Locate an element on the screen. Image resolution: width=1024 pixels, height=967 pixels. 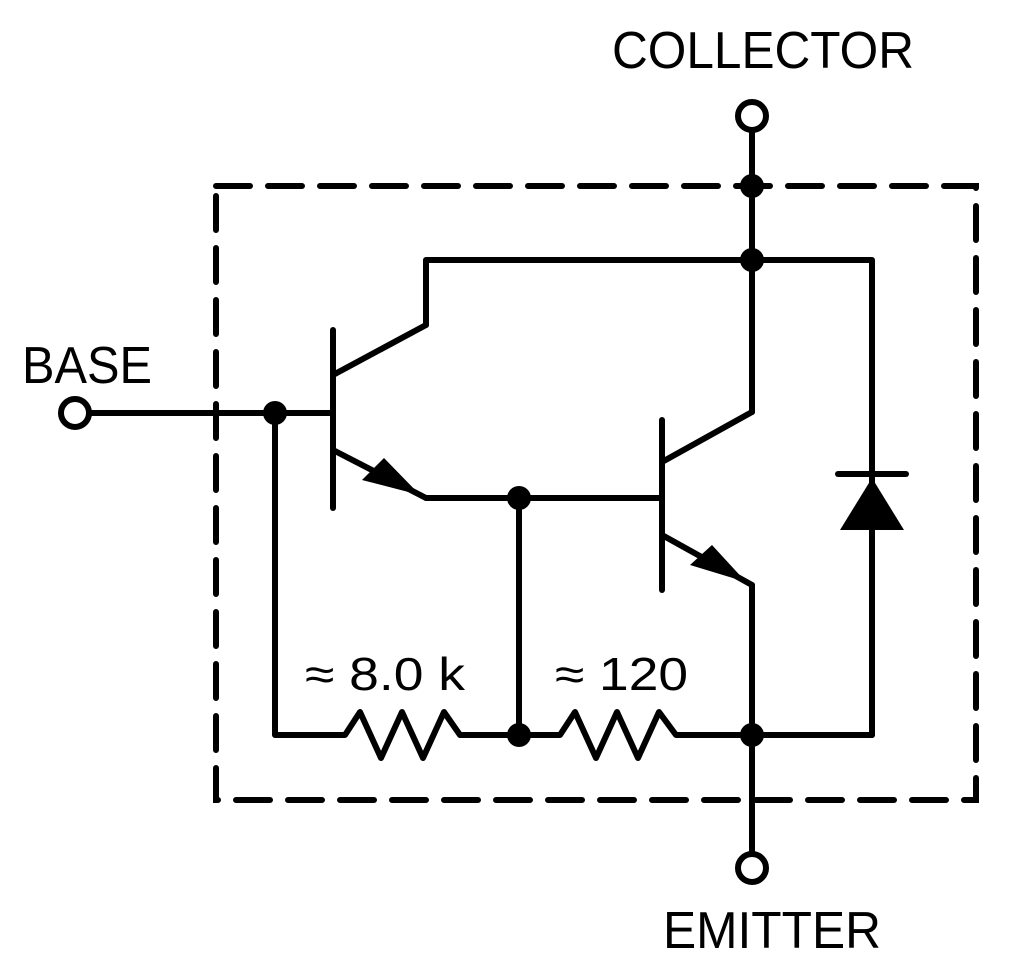
resistor-r2-label: ≈ 120 is located at coordinates (621, 674).